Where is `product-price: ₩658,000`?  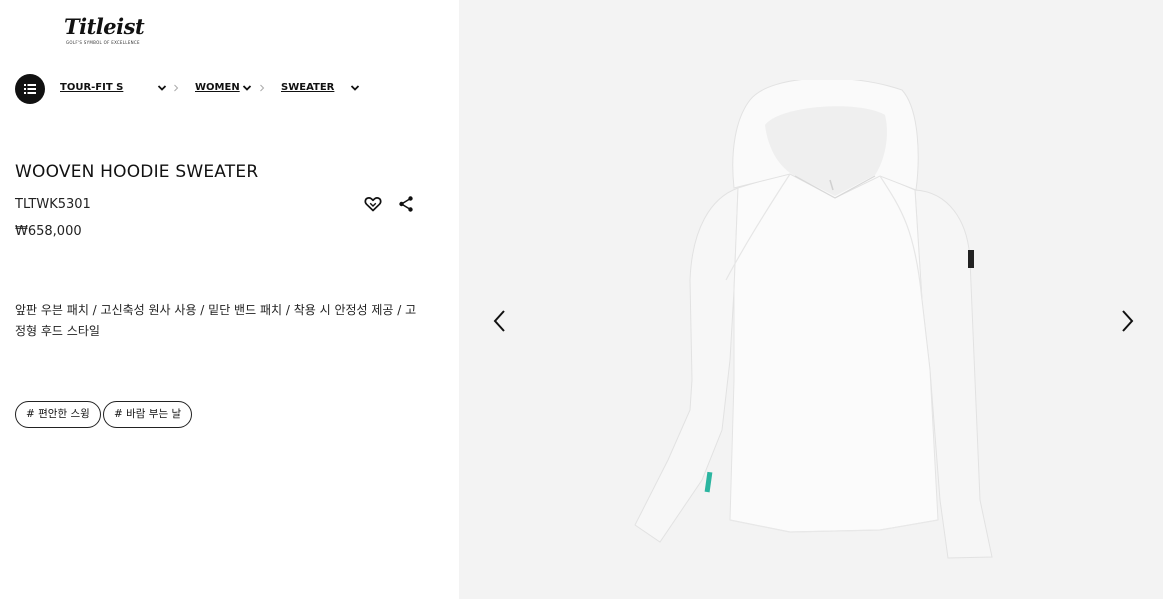
product-price: ₩658,000 is located at coordinates (48, 231).